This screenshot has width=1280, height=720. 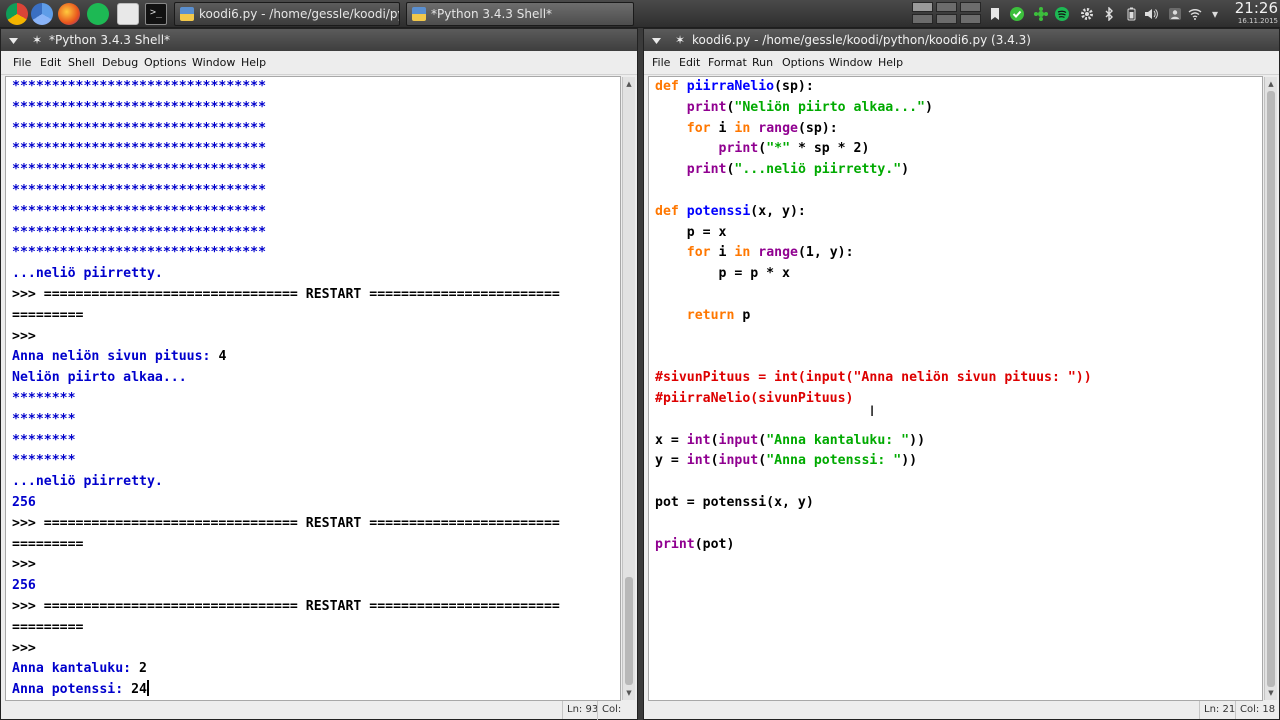 I want to click on code-token: y =, so click(x=671, y=461).